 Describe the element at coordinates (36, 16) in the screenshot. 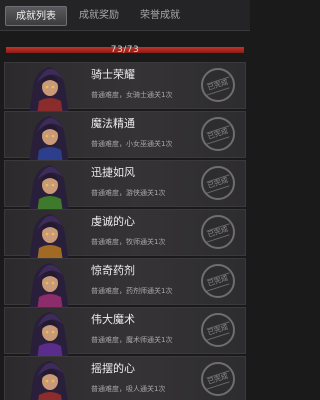

I see `tab-achievement-list: 成就列表` at that location.